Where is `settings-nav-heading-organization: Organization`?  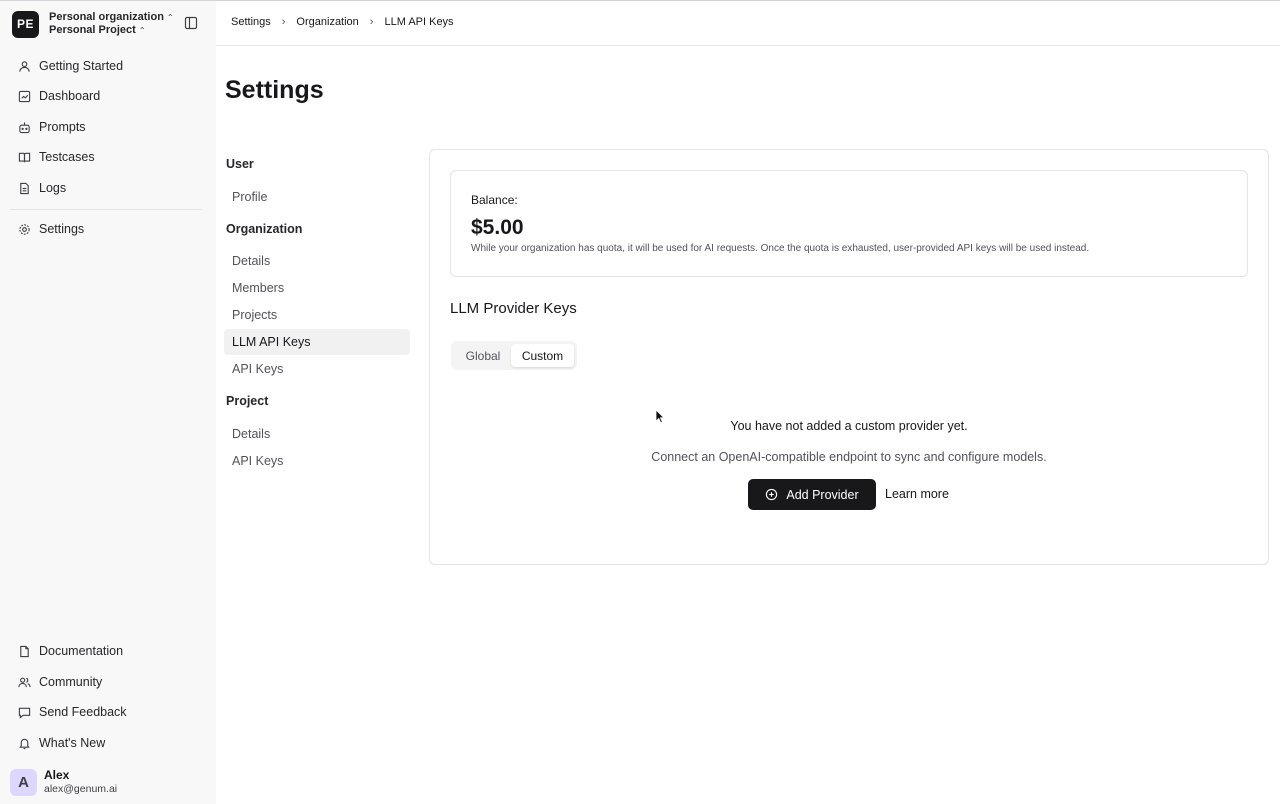
settings-nav-heading-organization: Organization is located at coordinates (264, 229).